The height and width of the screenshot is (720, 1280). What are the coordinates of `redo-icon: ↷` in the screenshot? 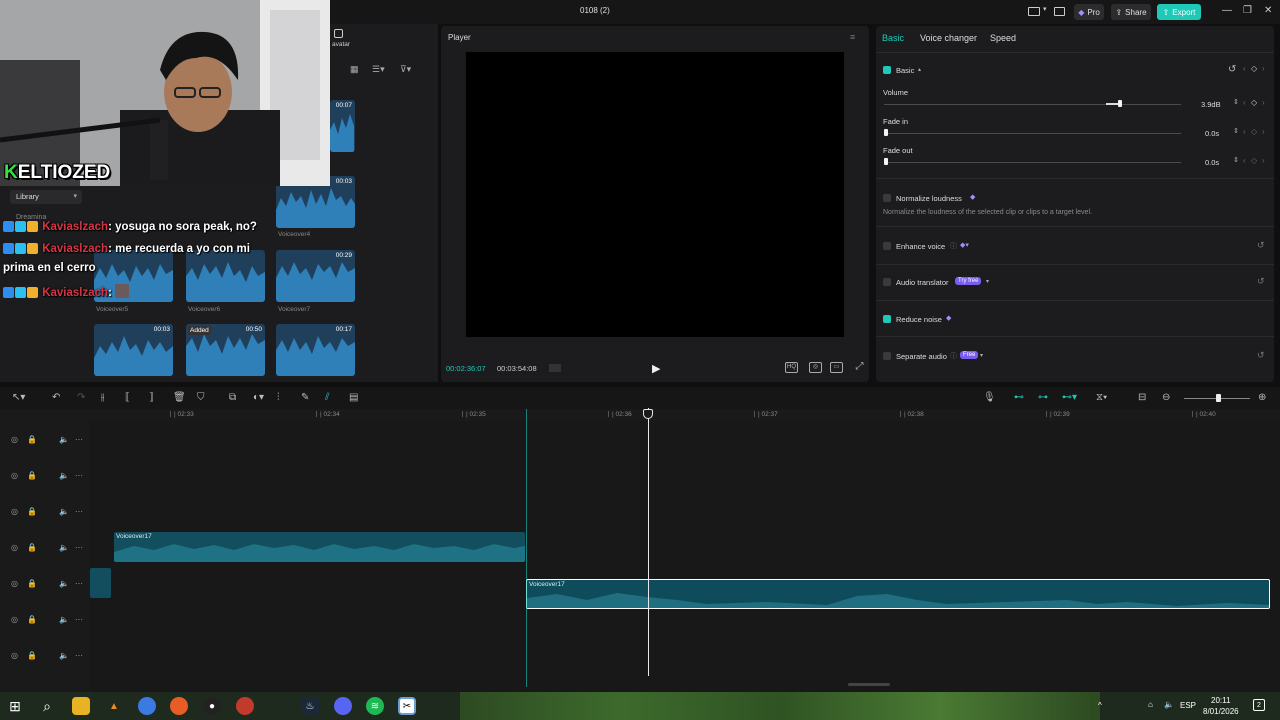 It's located at (81, 397).